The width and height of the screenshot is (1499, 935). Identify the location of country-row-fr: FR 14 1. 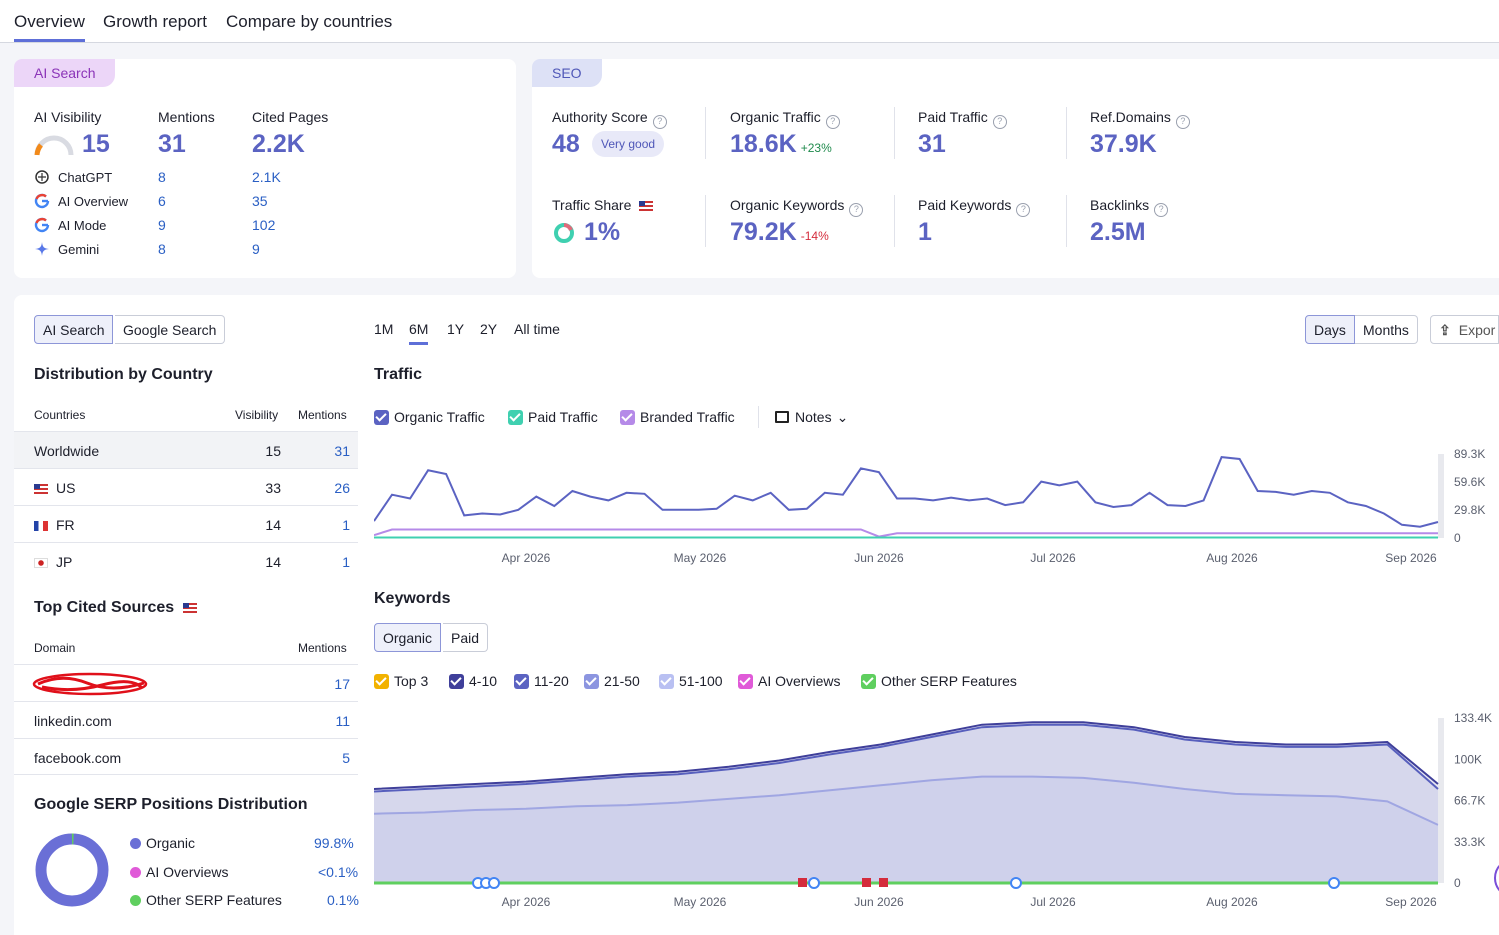
(186, 523).